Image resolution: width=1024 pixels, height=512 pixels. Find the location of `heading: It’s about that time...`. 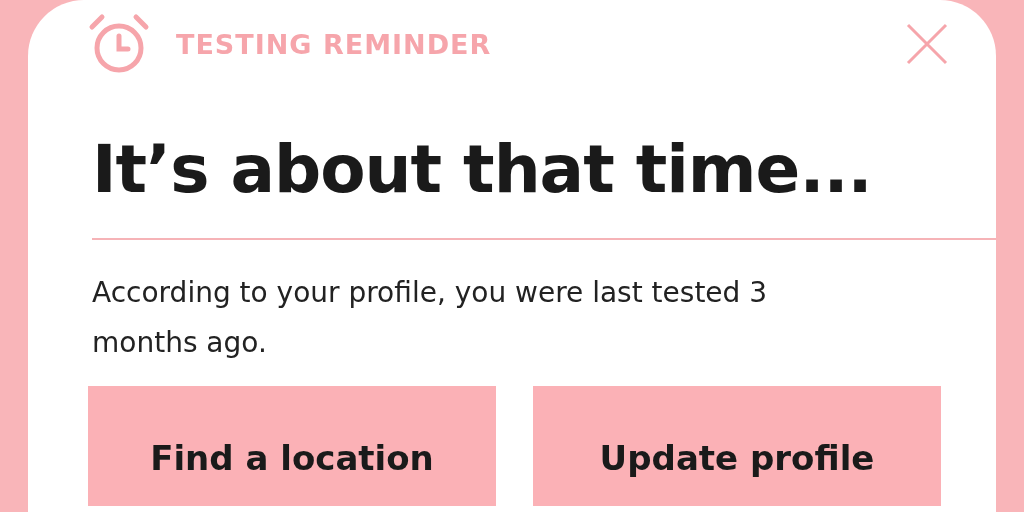

heading: It’s about that time... is located at coordinates (482, 170).